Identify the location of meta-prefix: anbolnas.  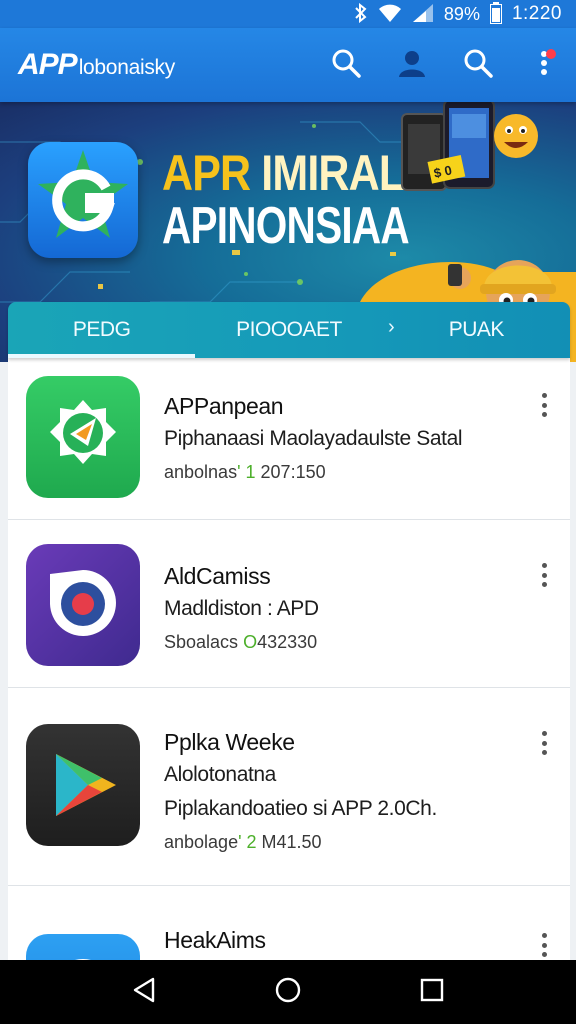
(201, 472).